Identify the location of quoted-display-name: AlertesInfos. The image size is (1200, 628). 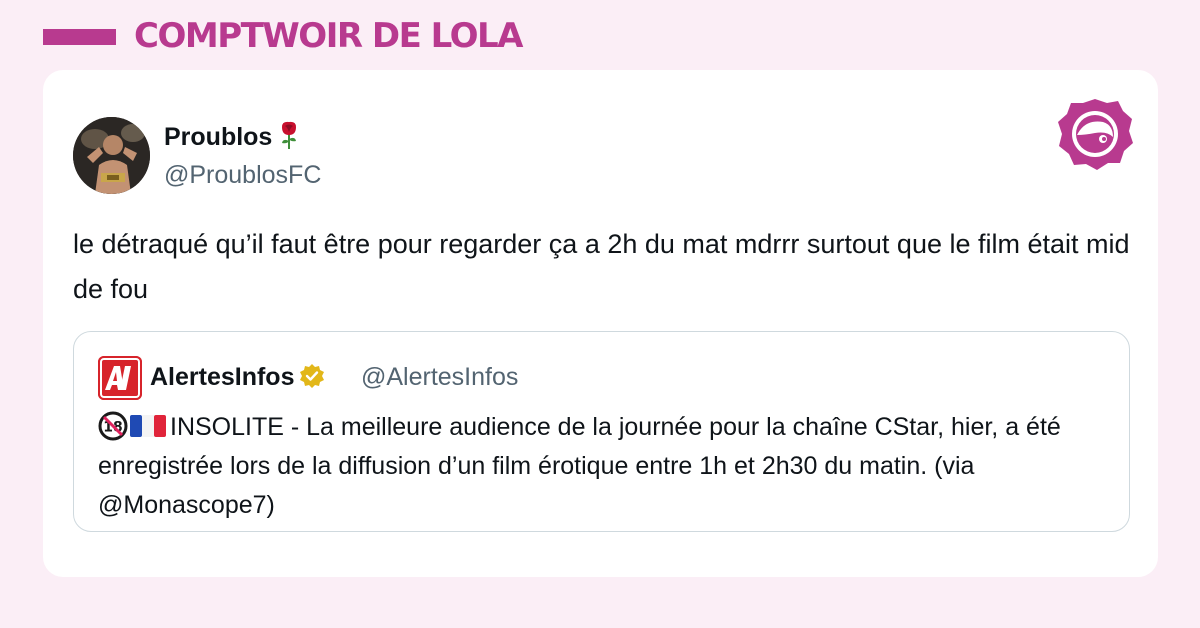
(237, 377).